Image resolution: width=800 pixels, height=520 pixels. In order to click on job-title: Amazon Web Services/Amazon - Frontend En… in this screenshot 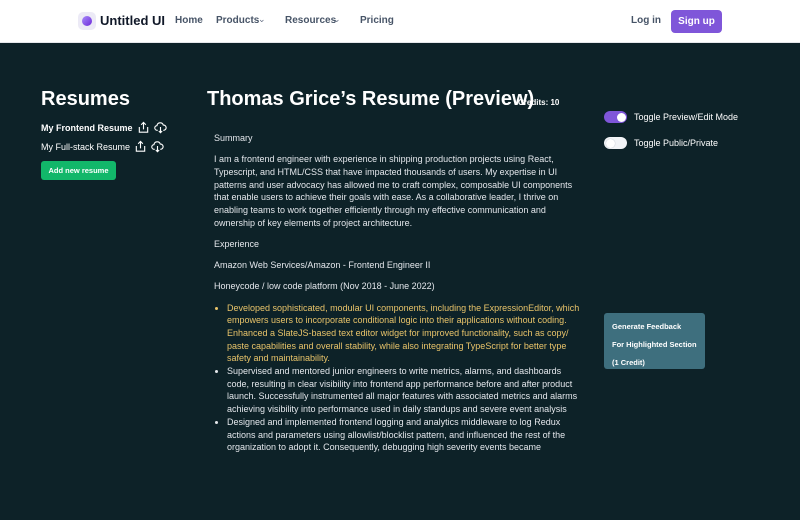, I will do `click(399, 265)`.